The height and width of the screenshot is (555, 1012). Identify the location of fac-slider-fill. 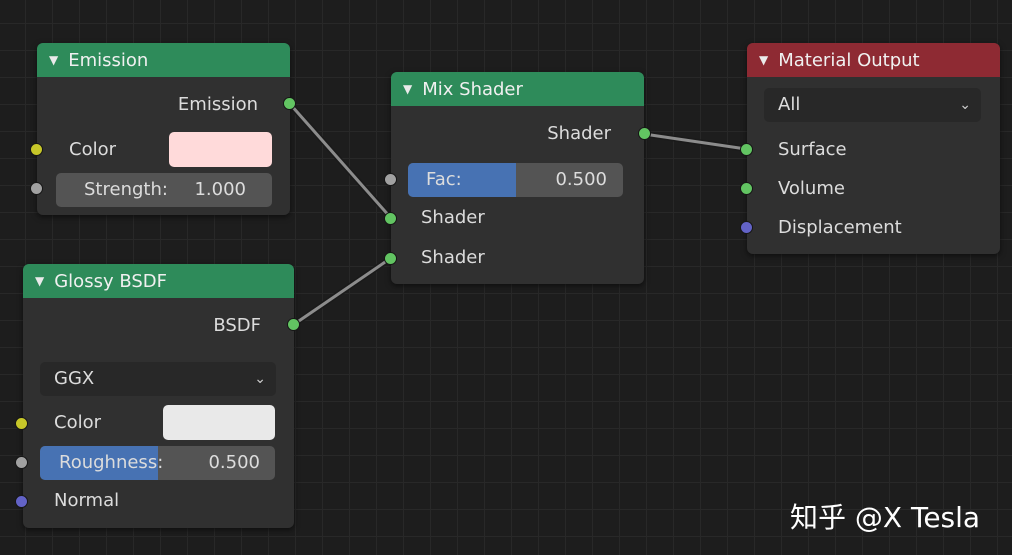
(462, 180).